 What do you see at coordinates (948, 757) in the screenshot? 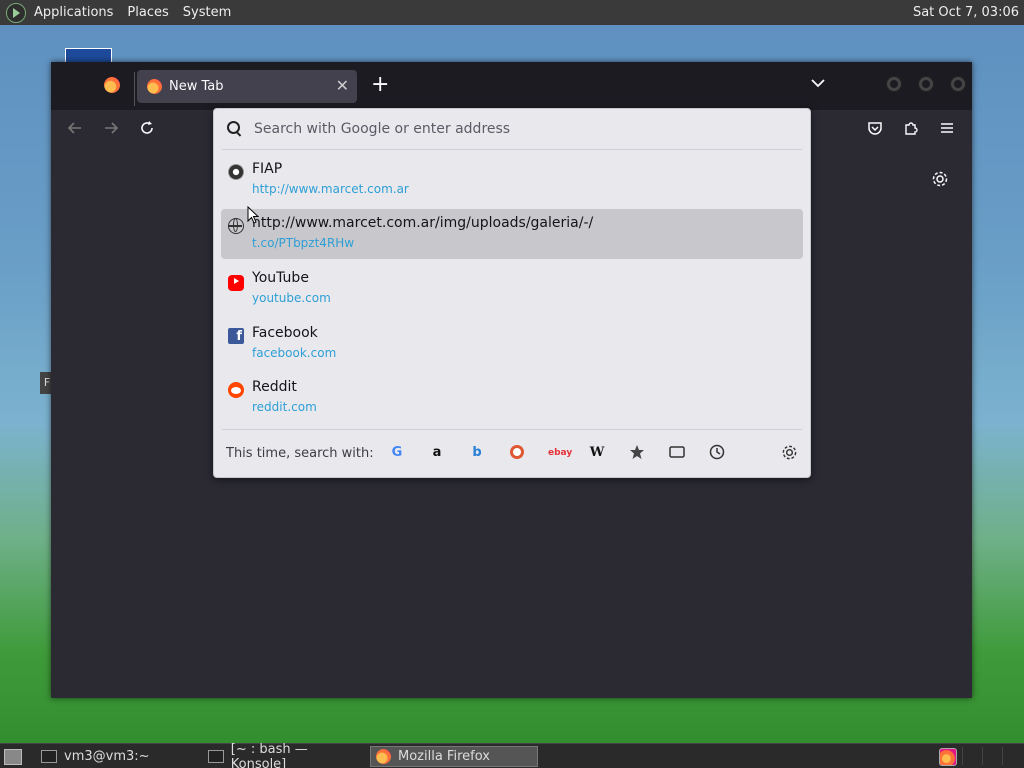
I see `tray-firefox-icon` at bounding box center [948, 757].